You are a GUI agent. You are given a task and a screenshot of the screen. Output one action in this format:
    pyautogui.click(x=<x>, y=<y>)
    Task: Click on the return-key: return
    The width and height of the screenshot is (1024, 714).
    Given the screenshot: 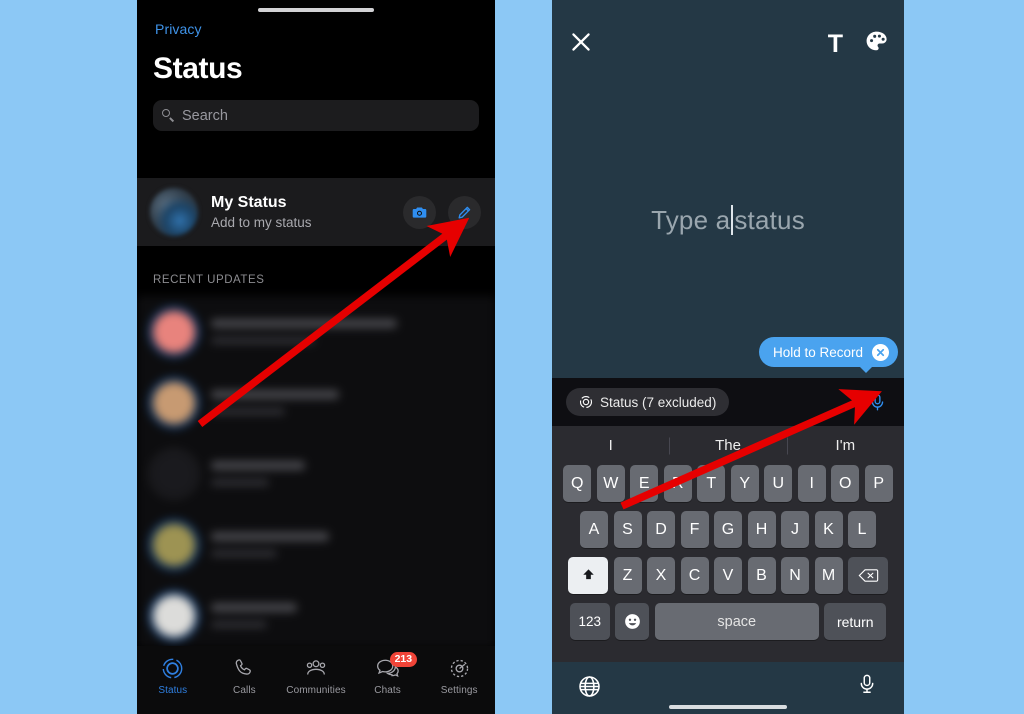 What is the action you would take?
    pyautogui.click(x=855, y=621)
    